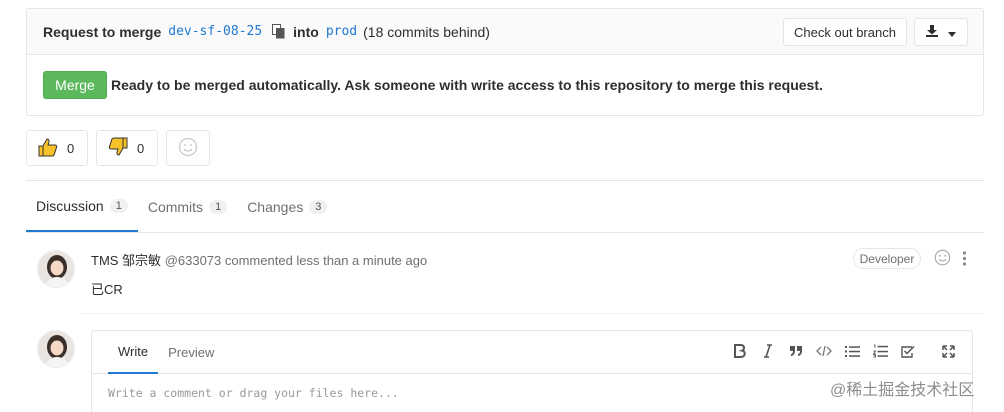 Image resolution: width=1004 pixels, height=412 pixels. I want to click on fullscreen-icon, so click(948, 351).